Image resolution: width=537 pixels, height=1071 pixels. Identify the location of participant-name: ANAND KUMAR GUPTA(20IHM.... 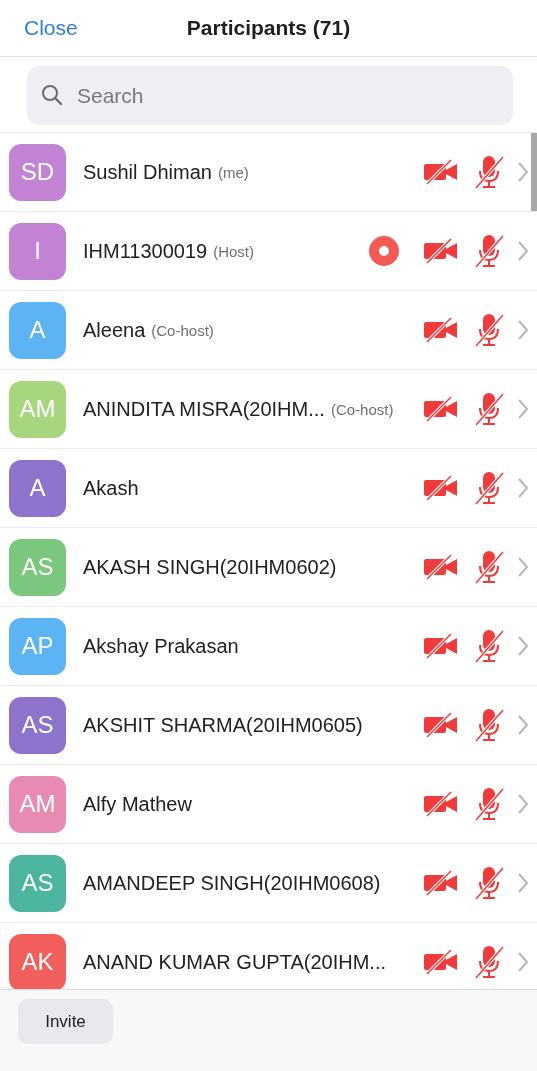
(234, 962).